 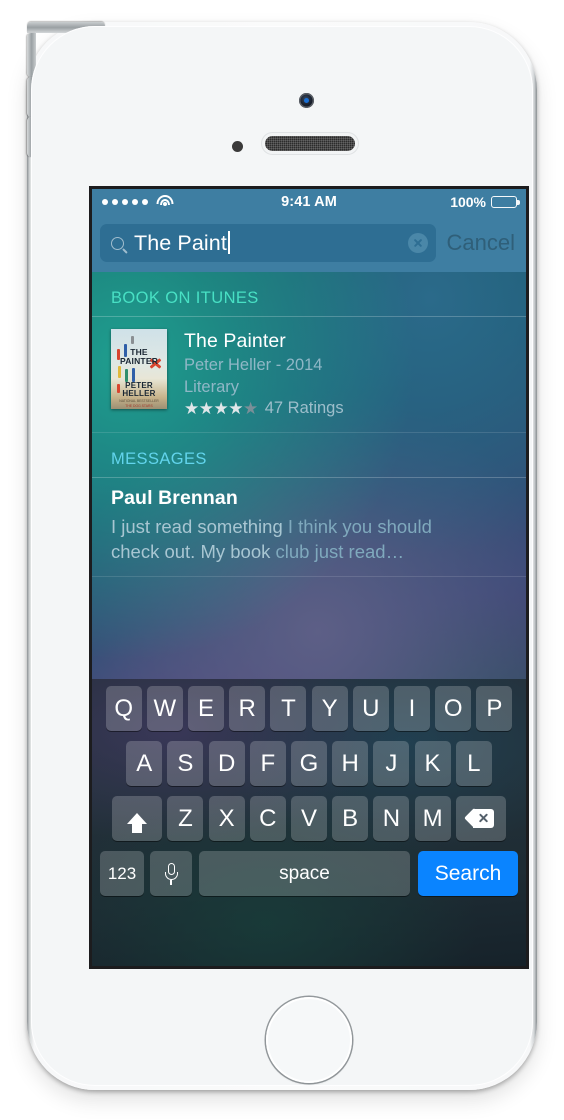 What do you see at coordinates (417, 243) in the screenshot?
I see `clear-icon` at bounding box center [417, 243].